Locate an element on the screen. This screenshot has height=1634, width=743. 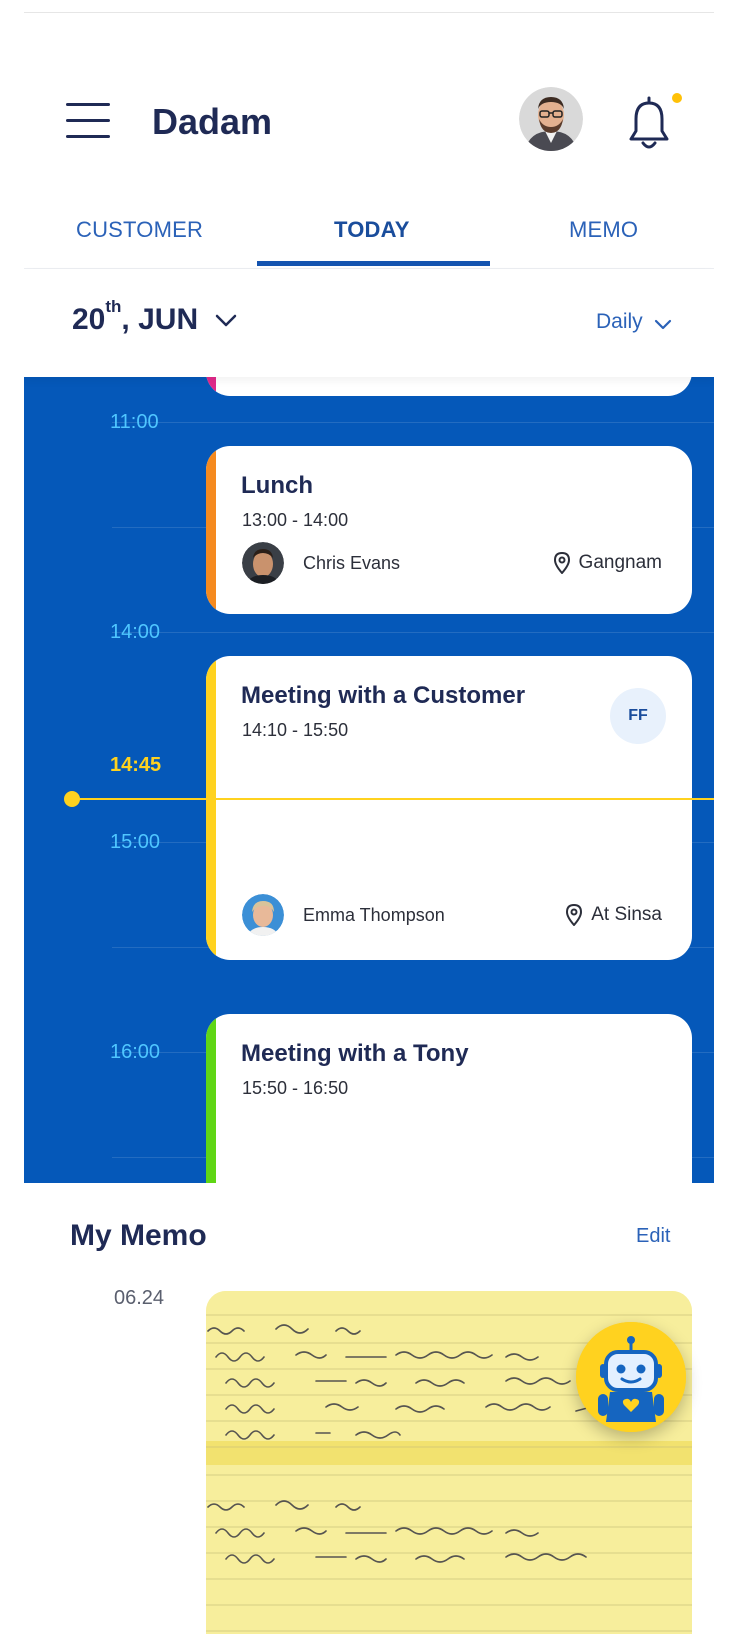
bell-icon is located at coordinates (649, 124).